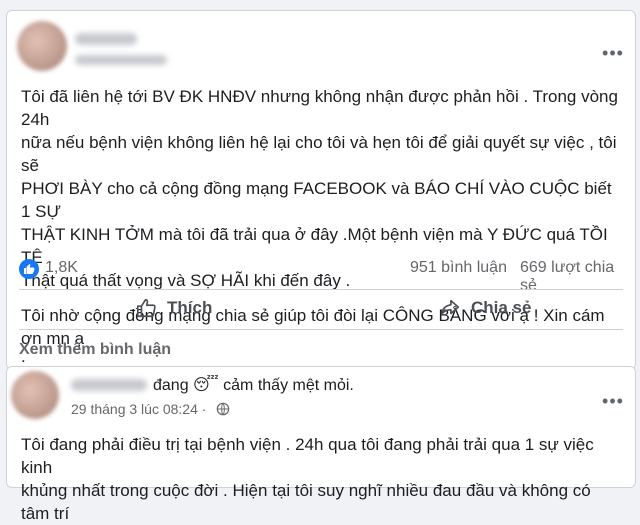  What do you see at coordinates (95, 350) in the screenshot?
I see `see-more-comments-link: Xem thêm bình luận` at bounding box center [95, 350].